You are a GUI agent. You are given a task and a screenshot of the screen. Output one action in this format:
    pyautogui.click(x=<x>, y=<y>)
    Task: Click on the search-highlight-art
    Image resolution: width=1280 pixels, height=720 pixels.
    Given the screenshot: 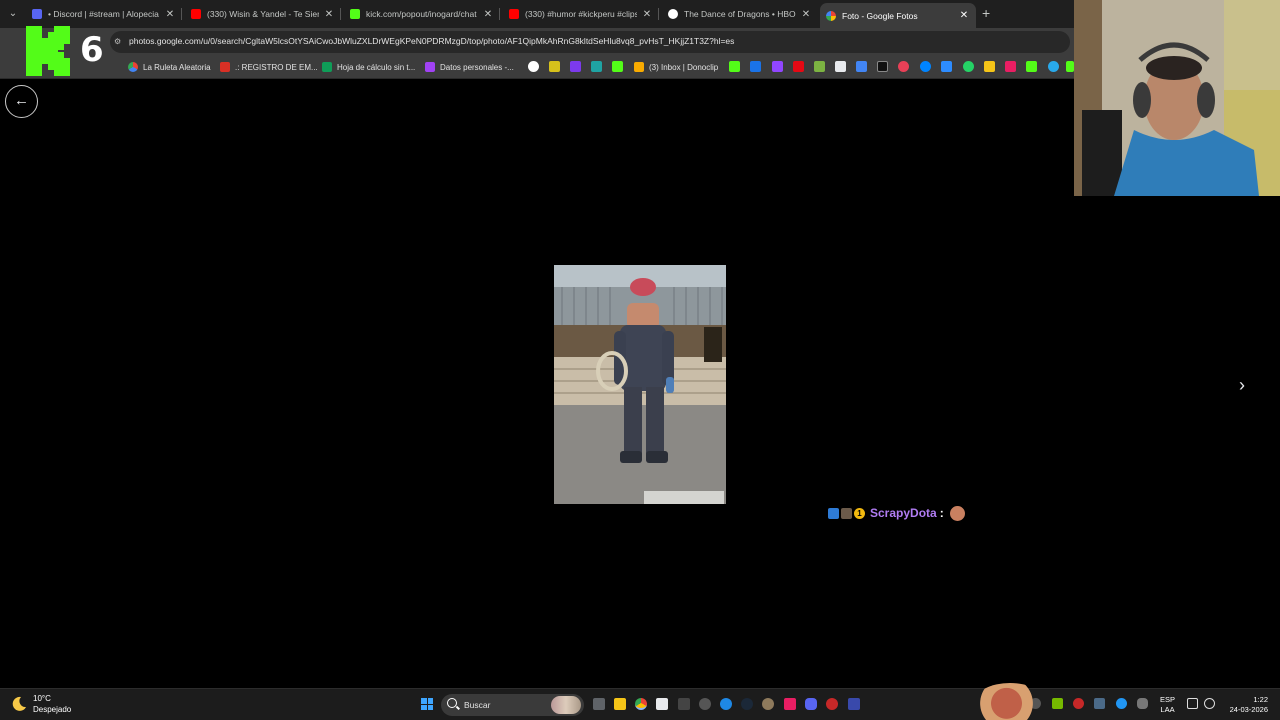 What is the action you would take?
    pyautogui.click(x=566, y=705)
    